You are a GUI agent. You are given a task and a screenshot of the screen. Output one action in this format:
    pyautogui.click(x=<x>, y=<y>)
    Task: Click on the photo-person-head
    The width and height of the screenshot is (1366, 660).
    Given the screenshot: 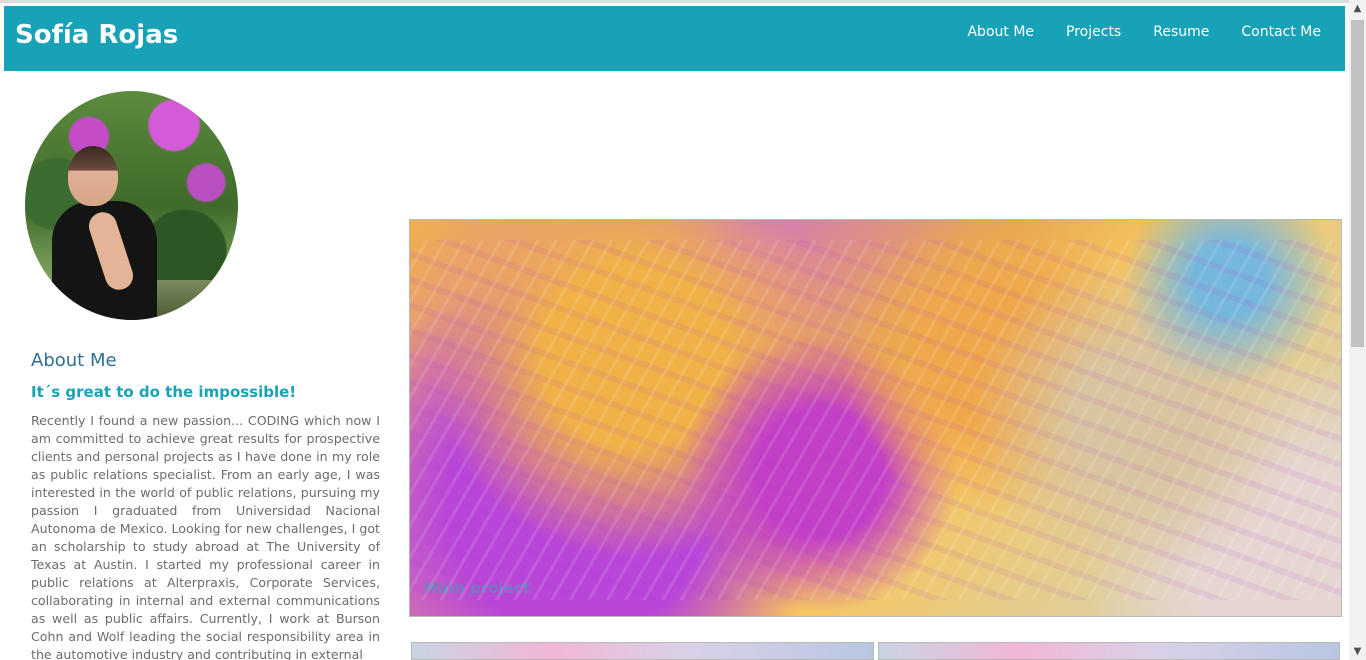 What is the action you would take?
    pyautogui.click(x=93, y=176)
    